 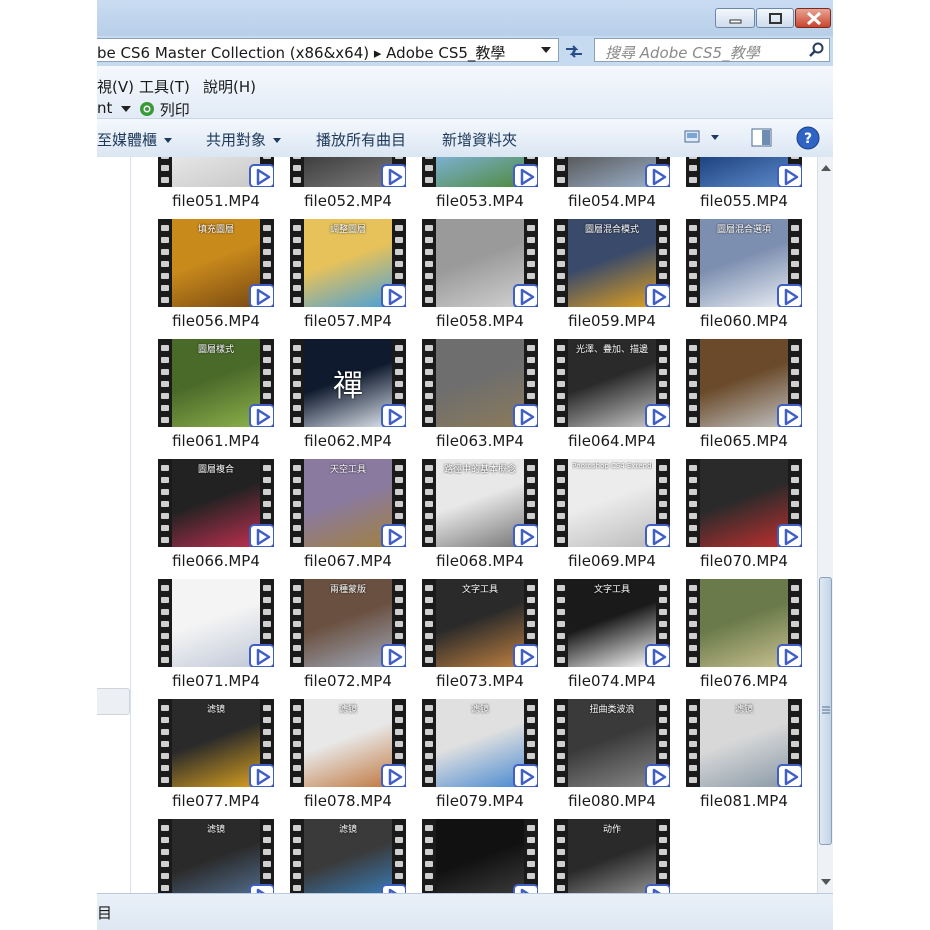 What do you see at coordinates (612, 263) in the screenshot?
I see `video-thumbnail: 圖層混合模式` at bounding box center [612, 263].